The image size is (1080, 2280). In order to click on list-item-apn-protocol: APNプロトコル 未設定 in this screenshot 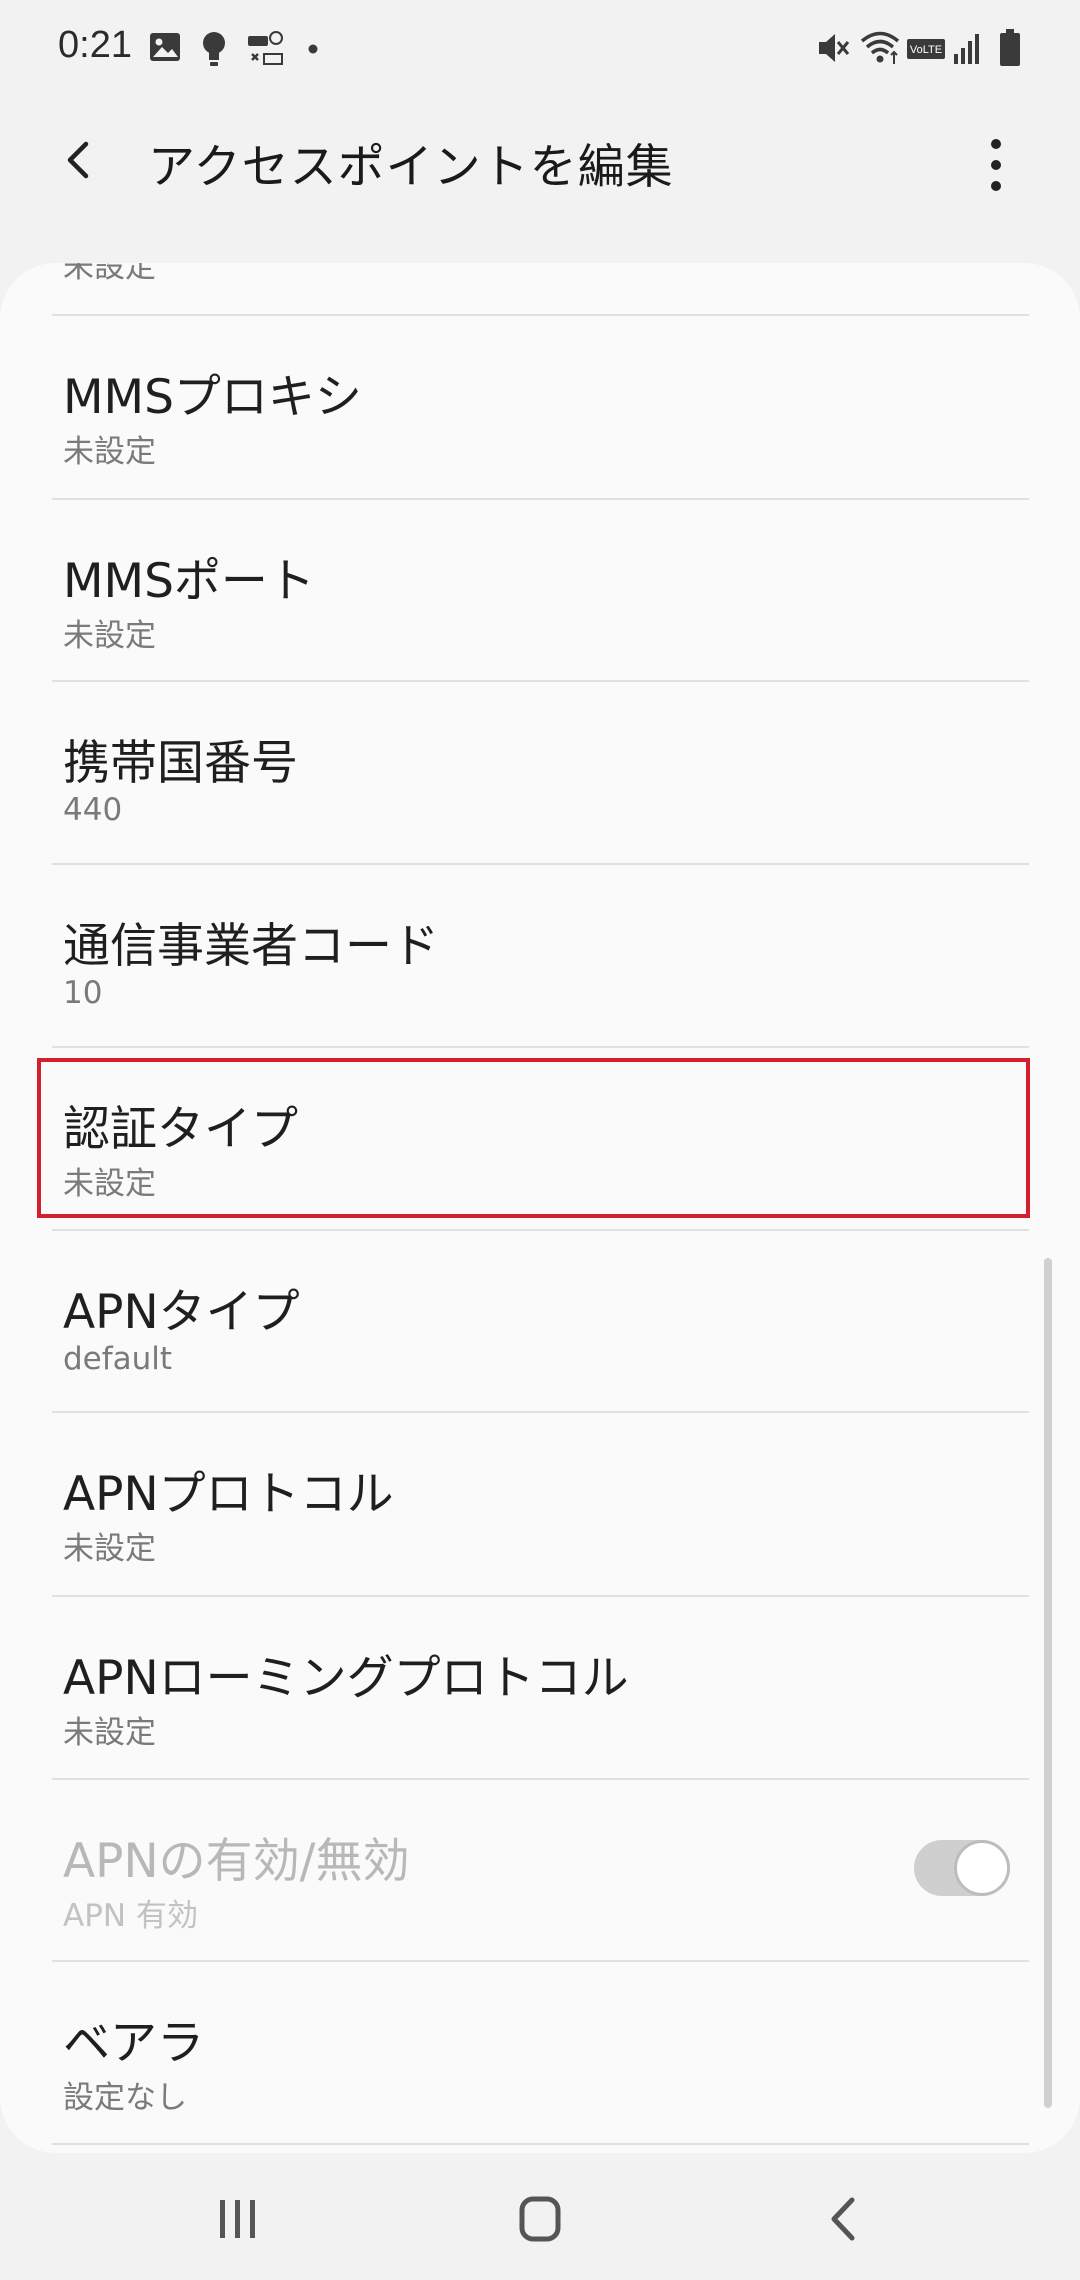, I will do `click(540, 1504)`.